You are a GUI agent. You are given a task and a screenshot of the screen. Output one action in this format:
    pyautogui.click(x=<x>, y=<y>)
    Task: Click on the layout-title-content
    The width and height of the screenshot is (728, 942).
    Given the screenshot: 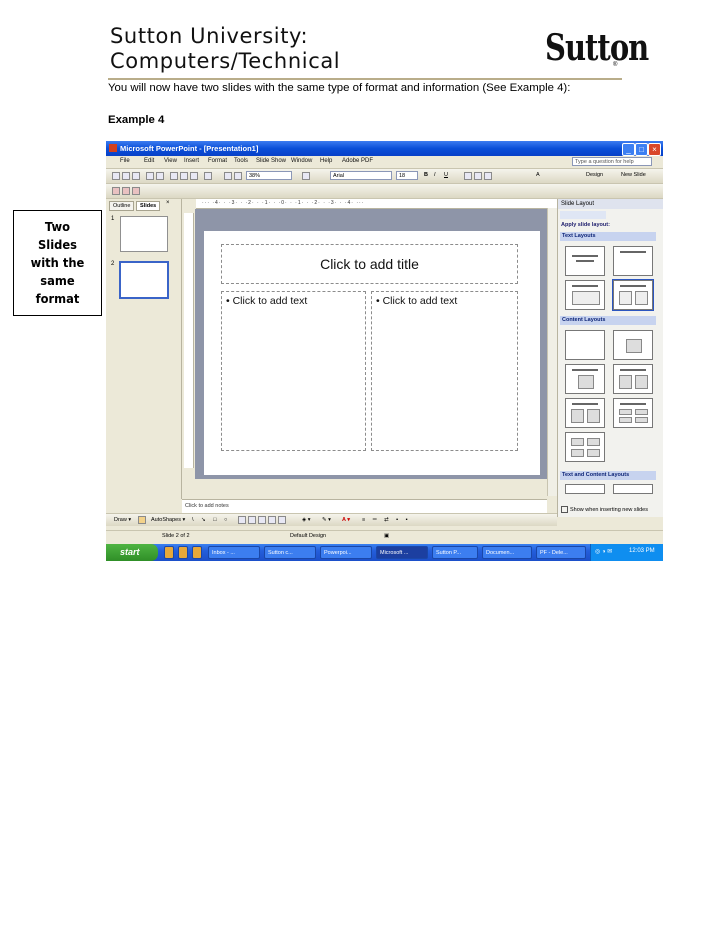 What is the action you would take?
    pyautogui.click(x=585, y=379)
    